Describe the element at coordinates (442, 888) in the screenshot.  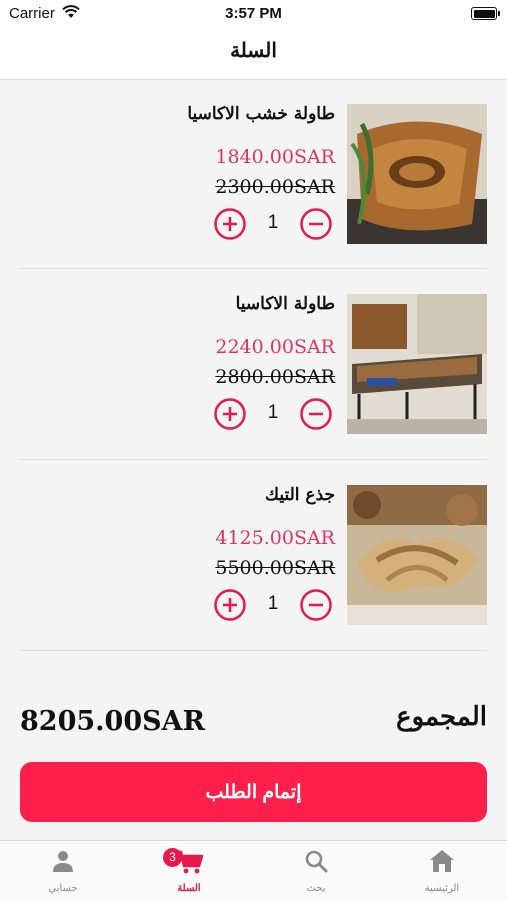
I see `tab-label: الرئيسية` at that location.